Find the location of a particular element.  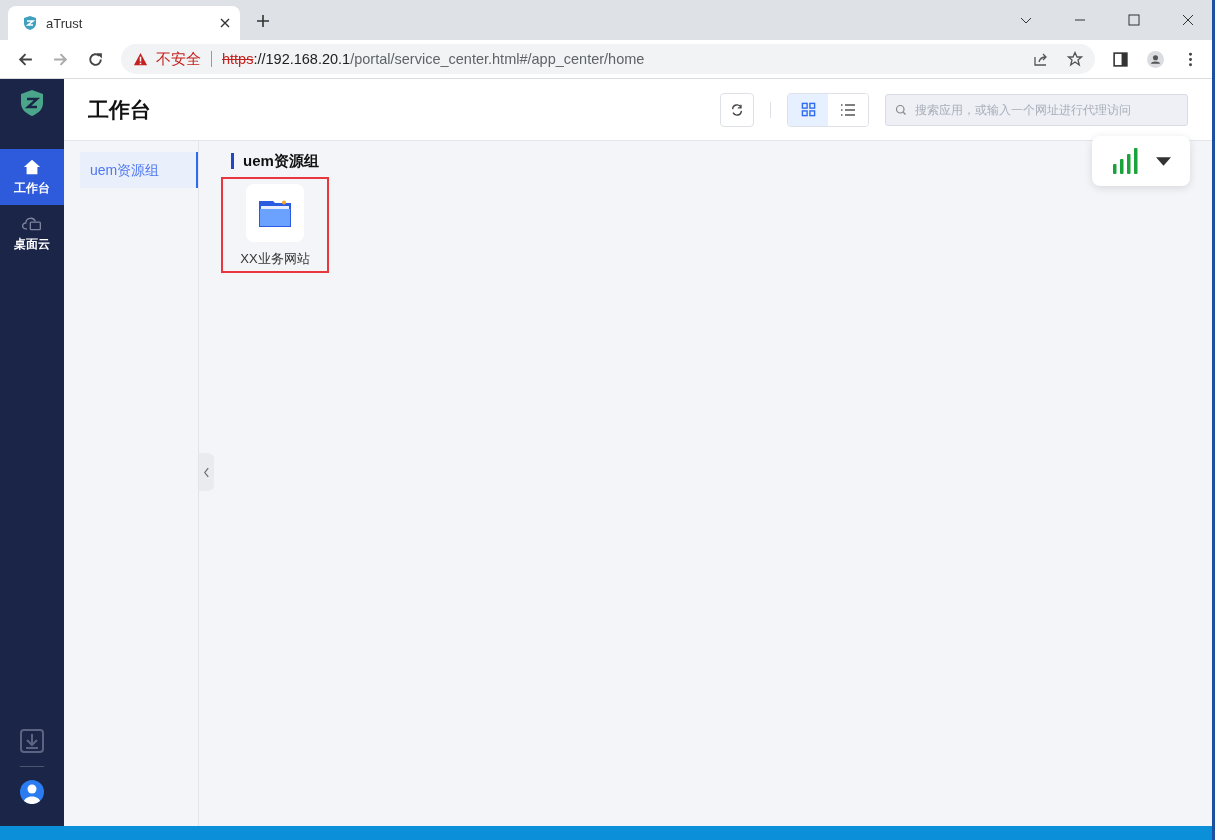

app-tile: XX业务网站 is located at coordinates (275, 225).